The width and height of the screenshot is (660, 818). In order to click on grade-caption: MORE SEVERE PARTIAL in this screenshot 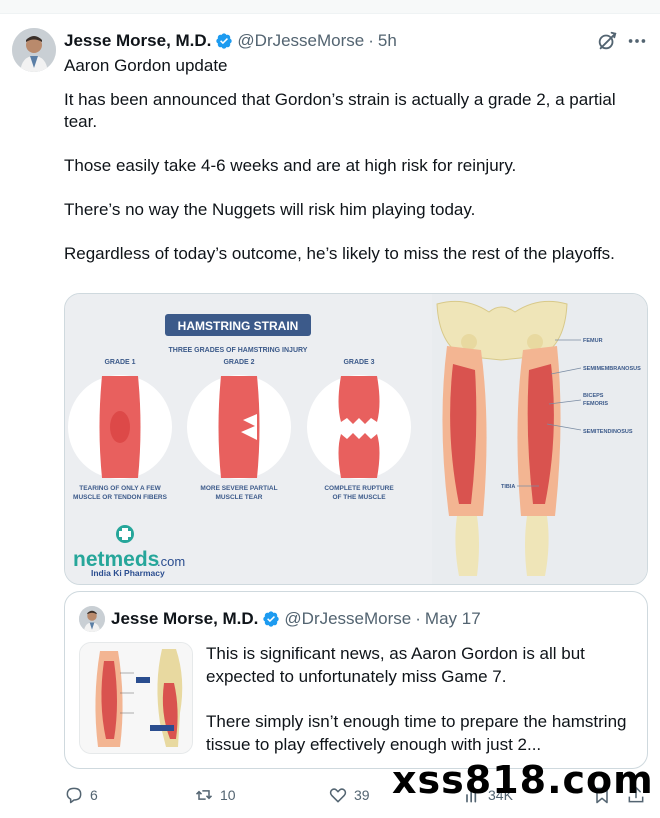, I will do `click(238, 488)`.